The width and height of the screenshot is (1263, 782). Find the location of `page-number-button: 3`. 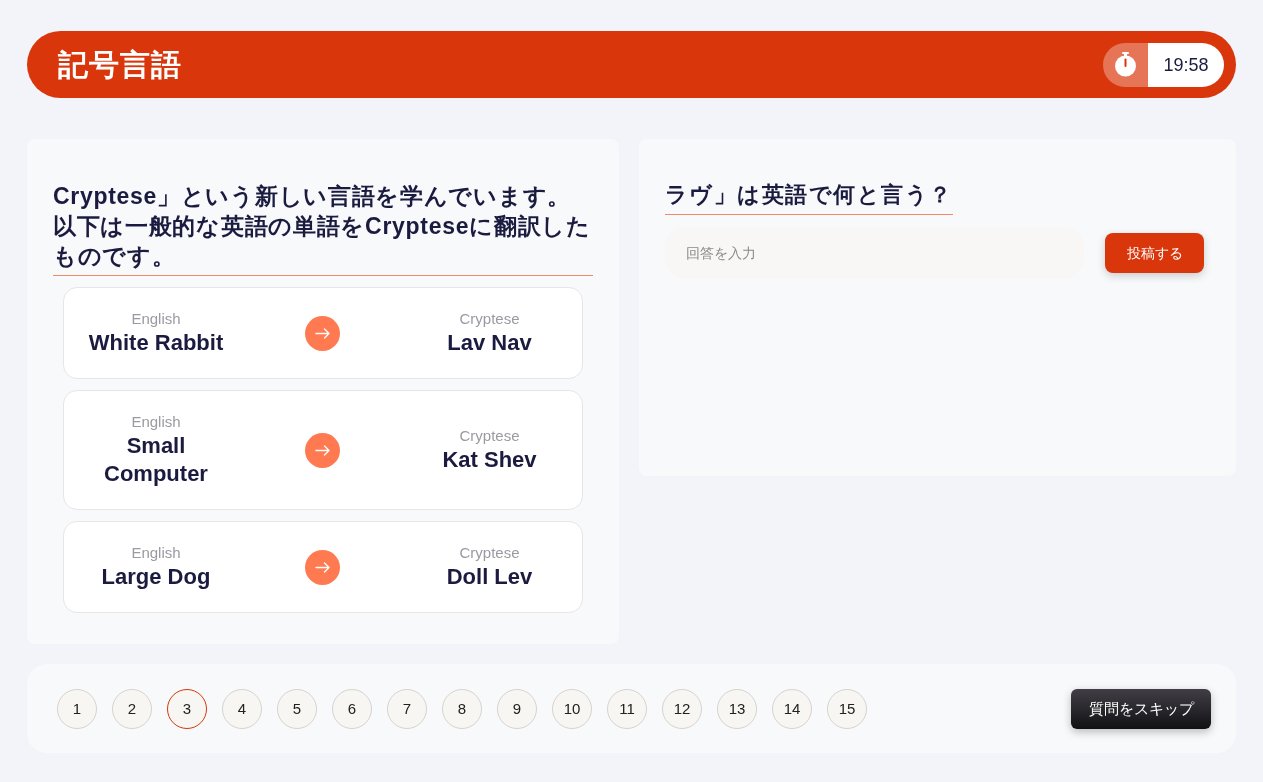

page-number-button: 3 is located at coordinates (187, 709).